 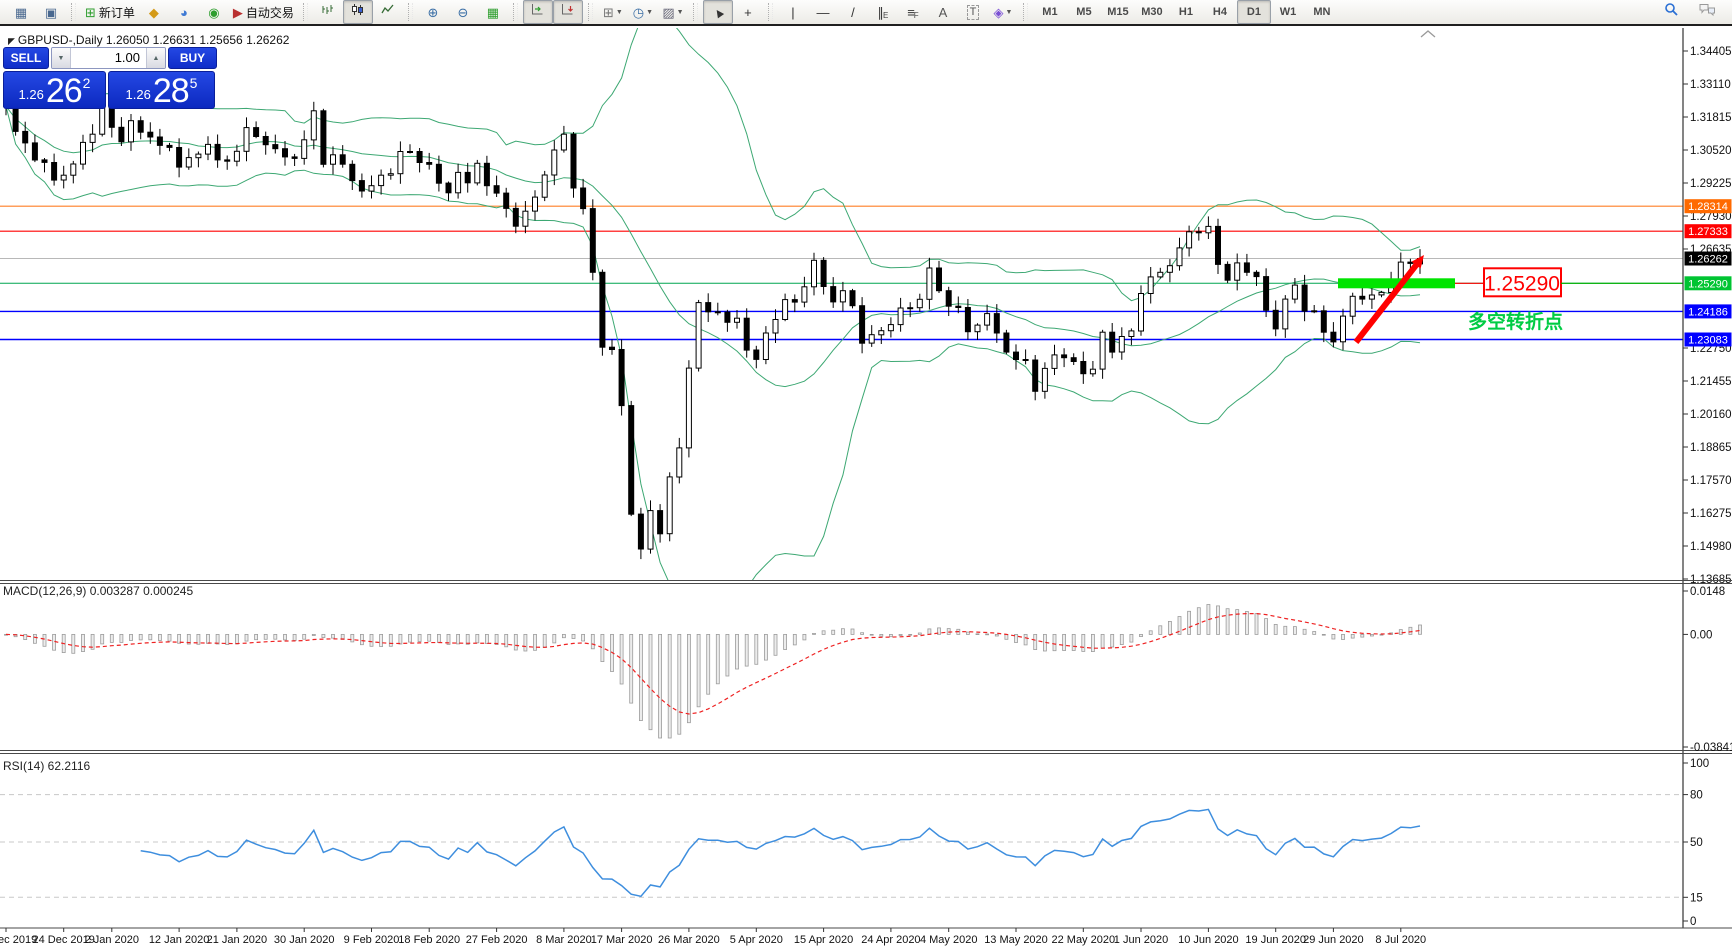 I want to click on trendline-button: /, so click(x=853, y=12).